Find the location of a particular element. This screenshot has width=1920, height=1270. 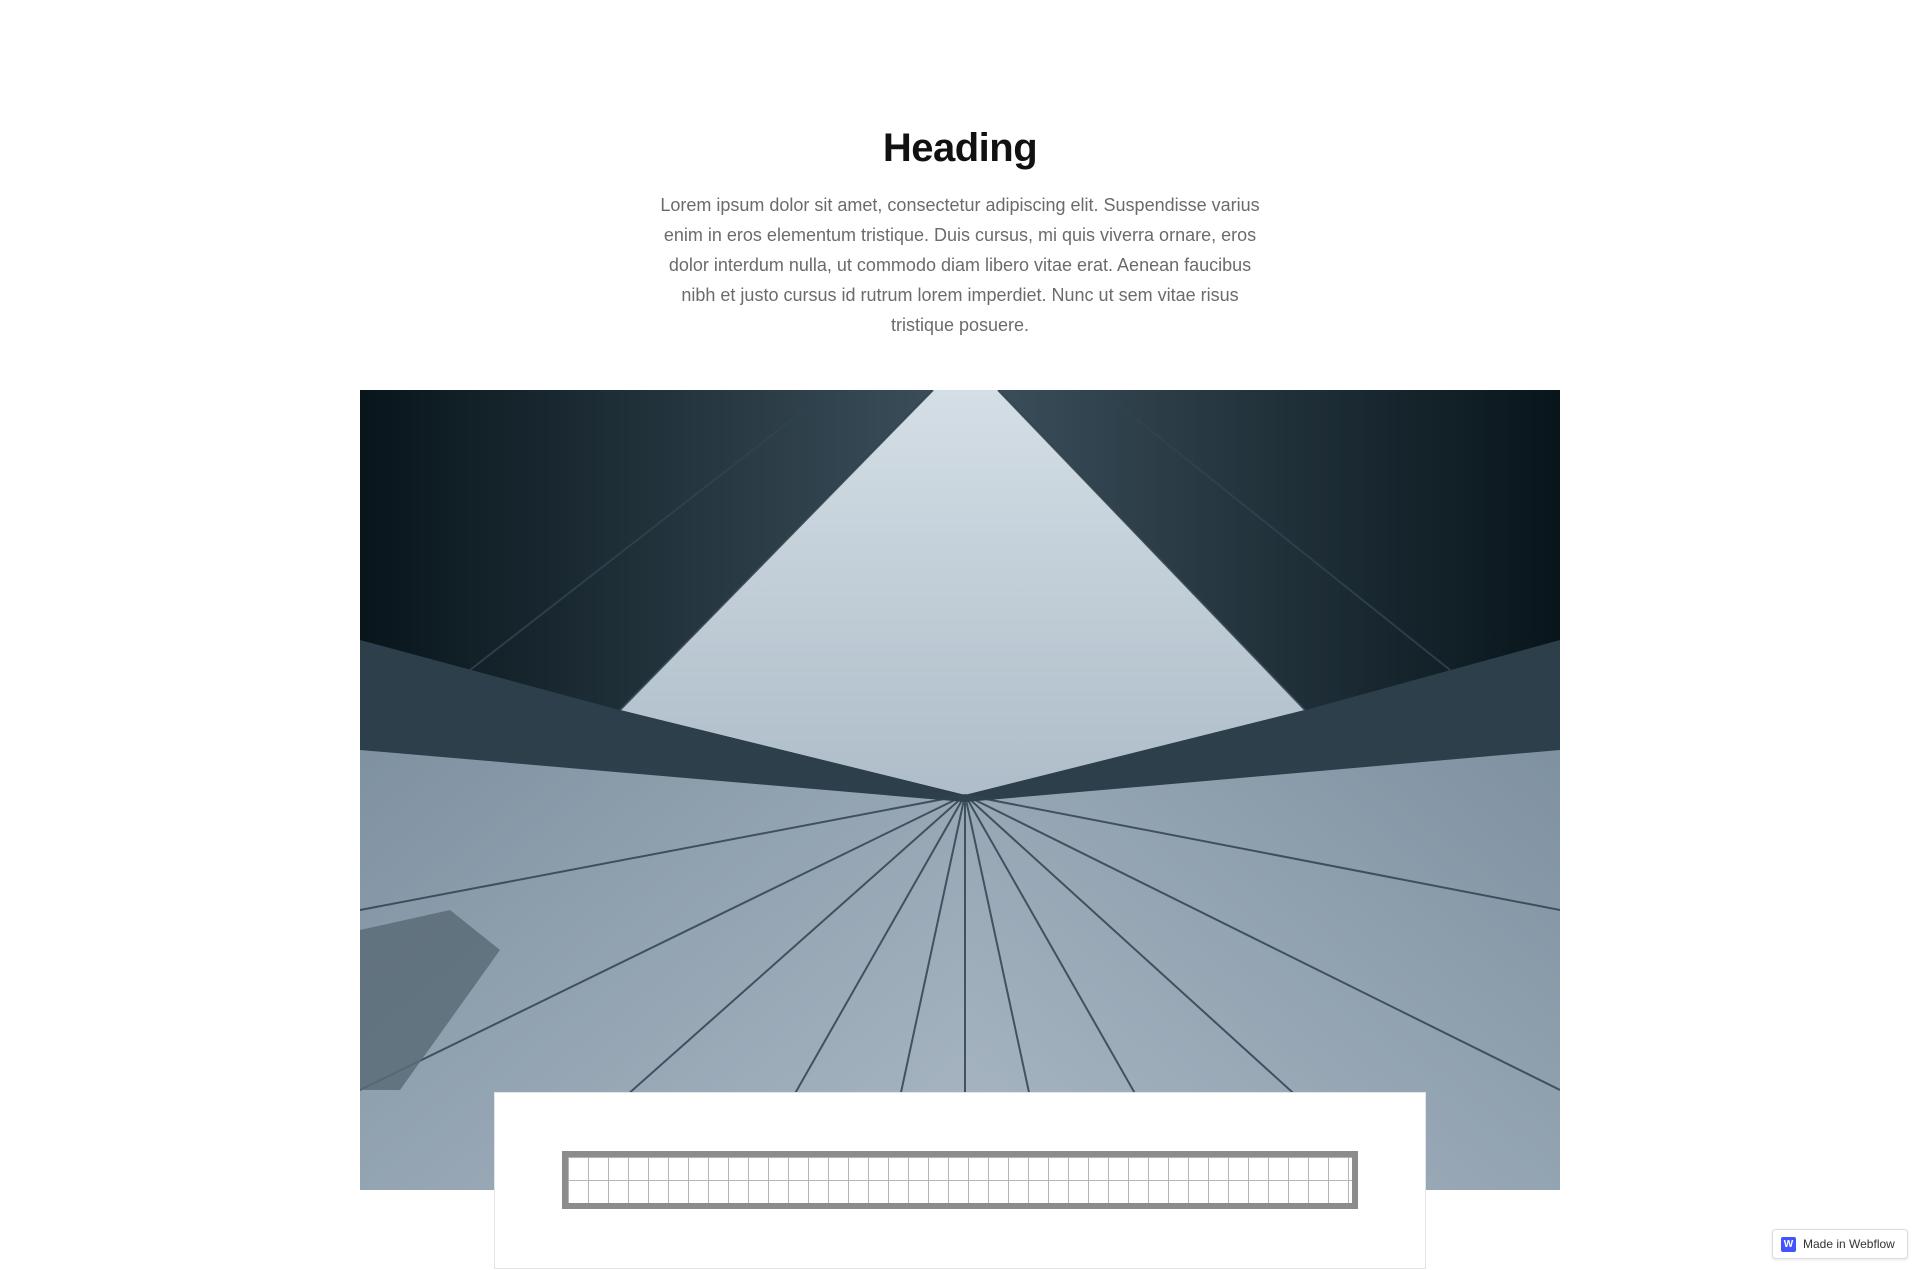

made-in-webflow-badge: W Made in Webflow is located at coordinates (1840, 1244).